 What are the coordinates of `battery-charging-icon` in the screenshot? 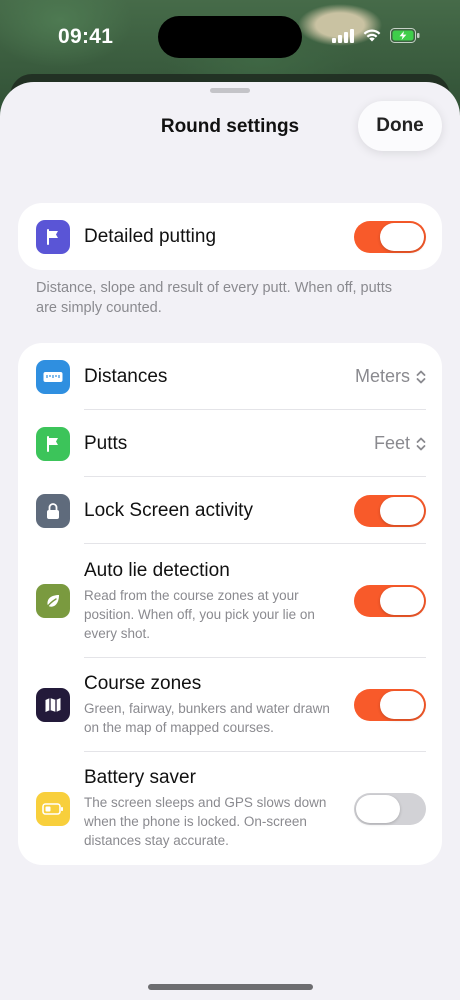 It's located at (405, 35).